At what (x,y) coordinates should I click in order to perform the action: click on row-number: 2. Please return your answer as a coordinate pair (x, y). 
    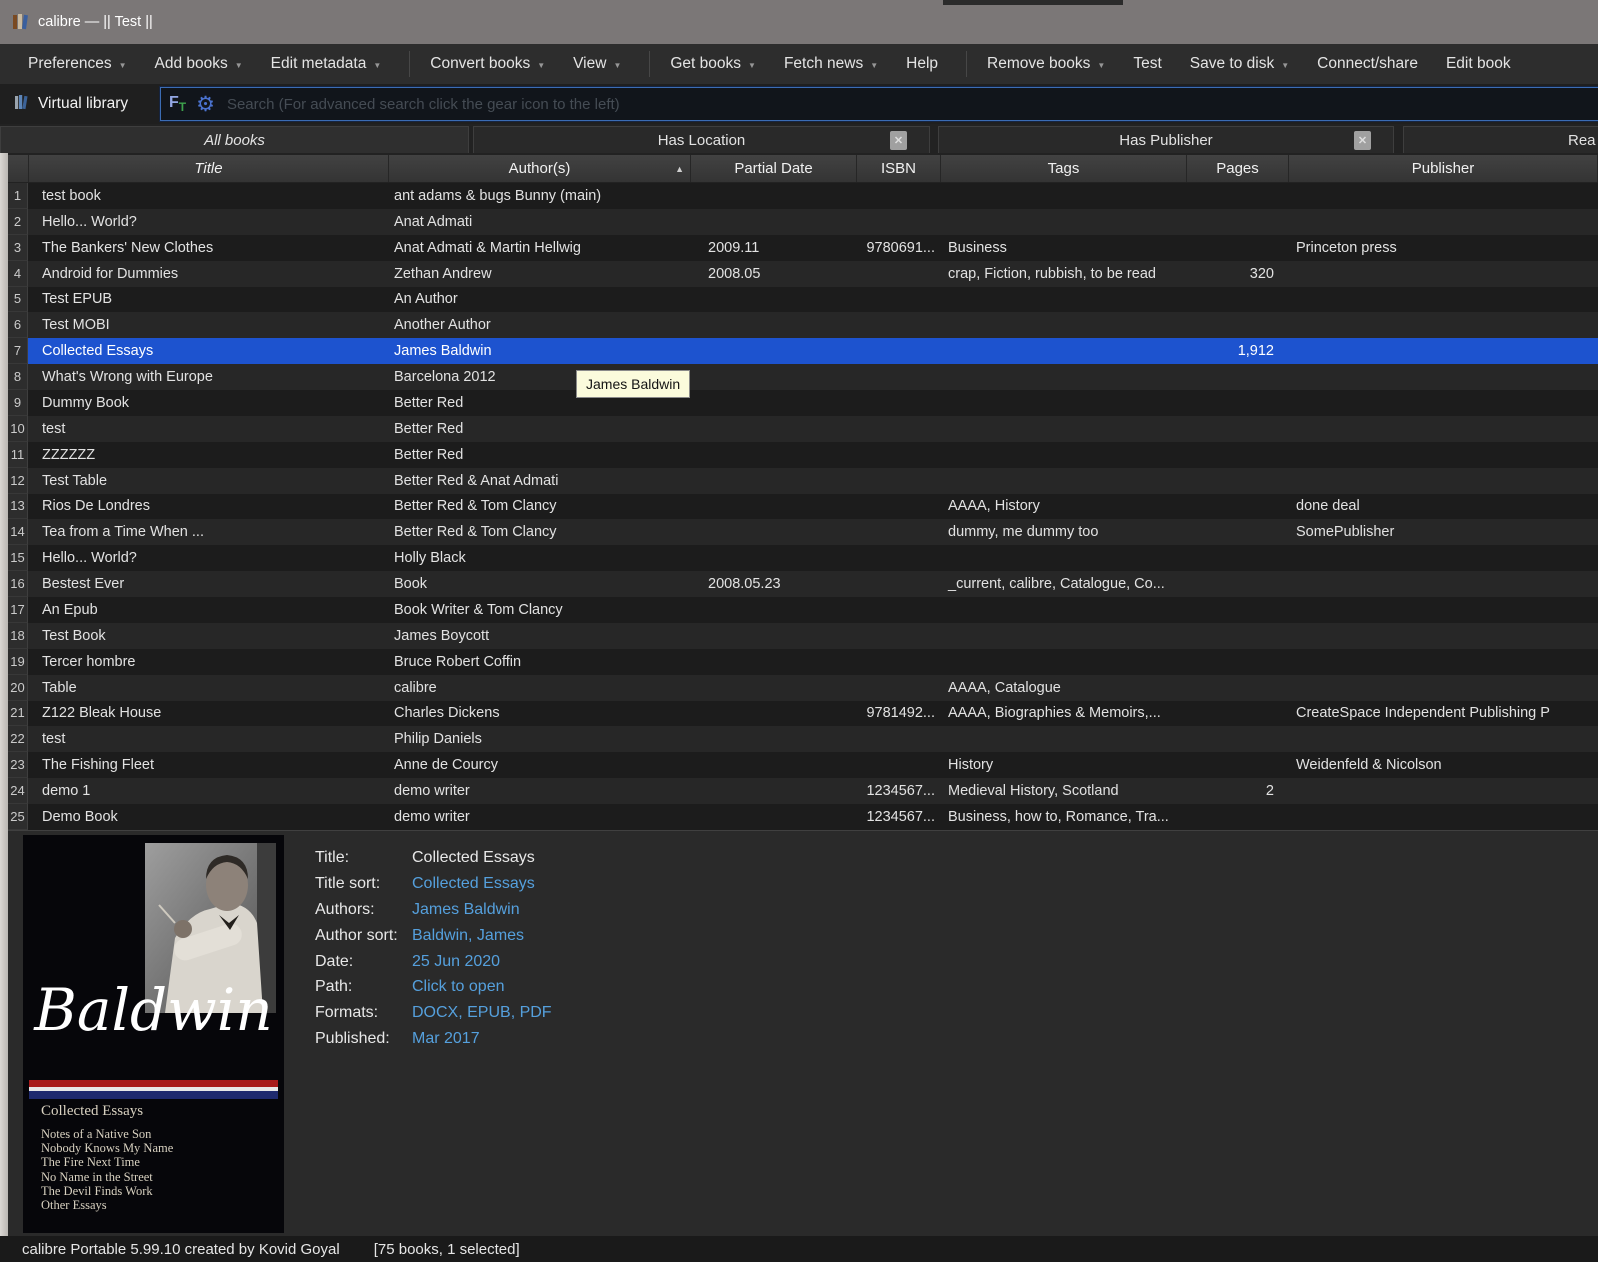
    Looking at the image, I should click on (18, 221).